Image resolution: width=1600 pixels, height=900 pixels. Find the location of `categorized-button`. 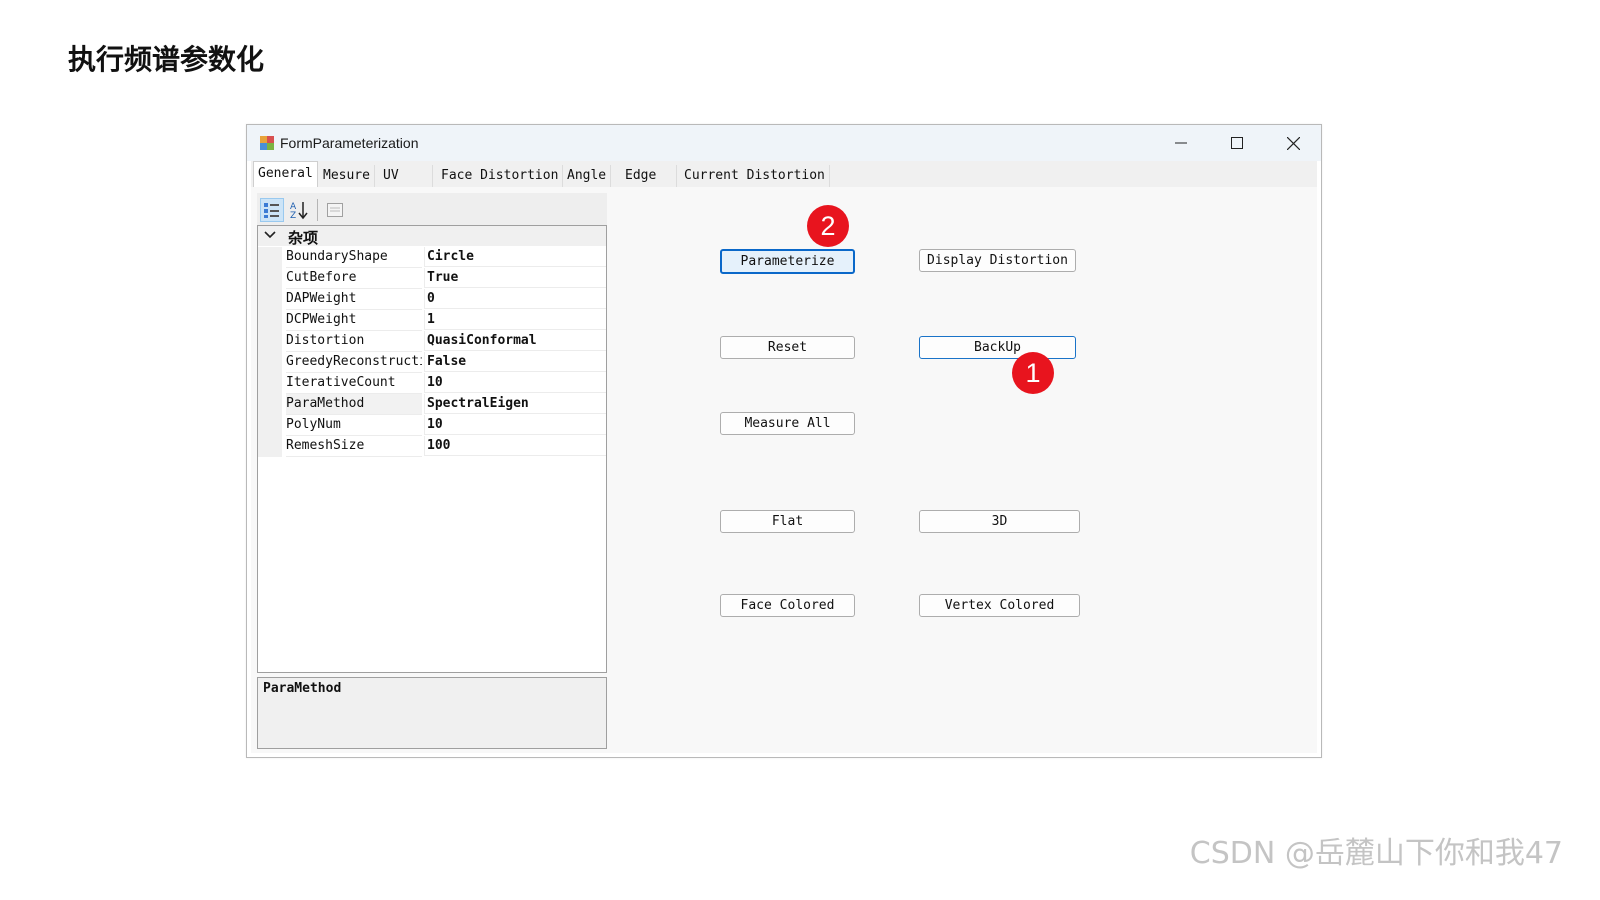

categorized-button is located at coordinates (272, 210).